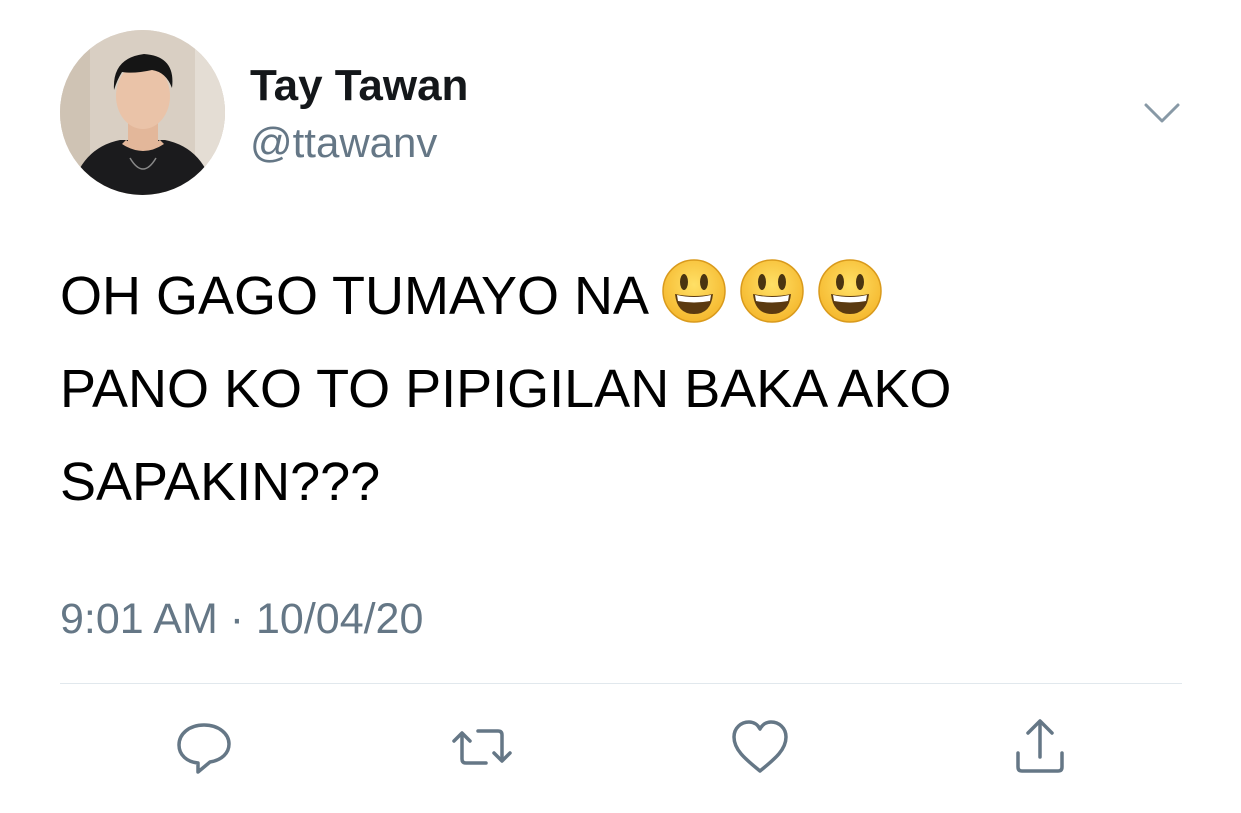 Image resolution: width=1241 pixels, height=813 pixels. I want to click on reply-button, so click(204, 747).